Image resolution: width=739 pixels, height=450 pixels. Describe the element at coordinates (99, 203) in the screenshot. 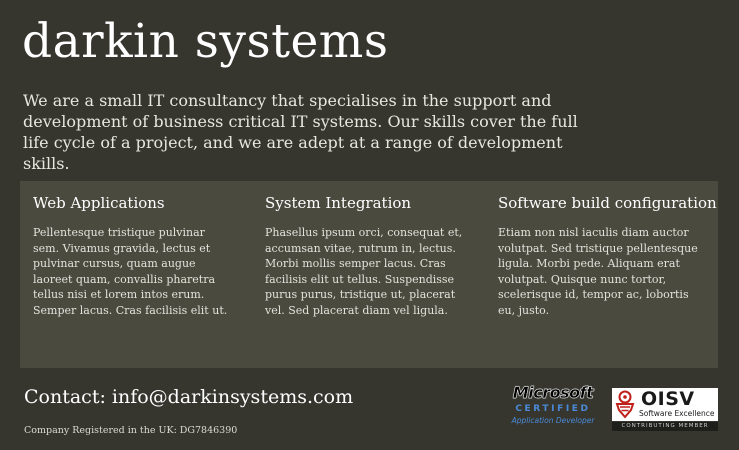

I see `service-title: Web Applications` at that location.